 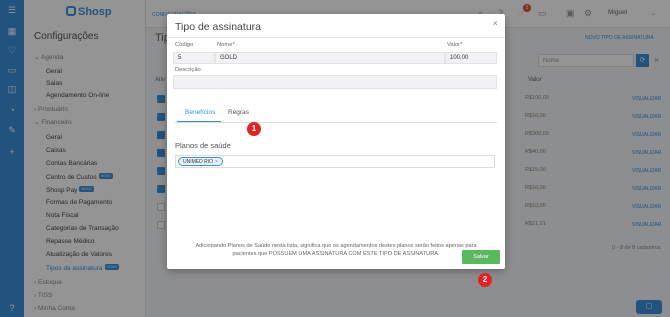 I want to click on divider, so click(x=336, y=37).